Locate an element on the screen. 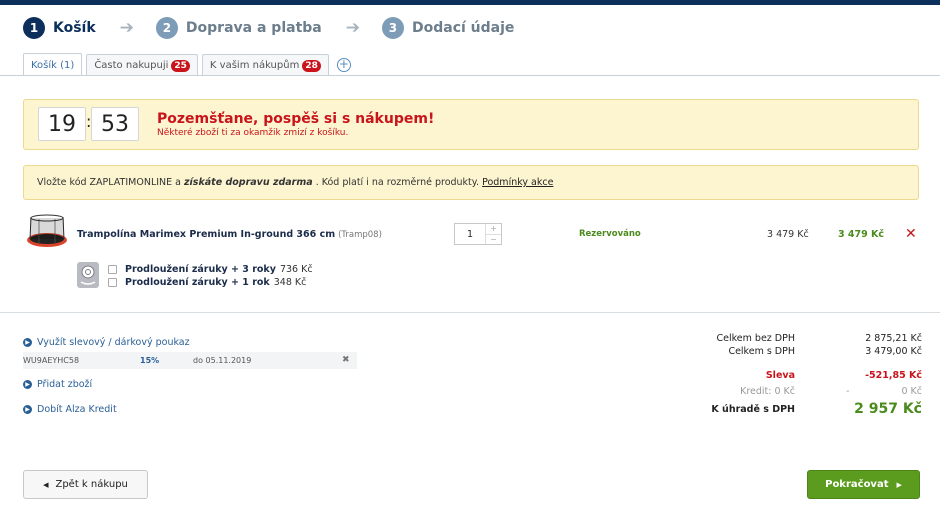 The height and width of the screenshot is (529, 940). to-pay-value: 2 957 Kč is located at coordinates (888, 409).